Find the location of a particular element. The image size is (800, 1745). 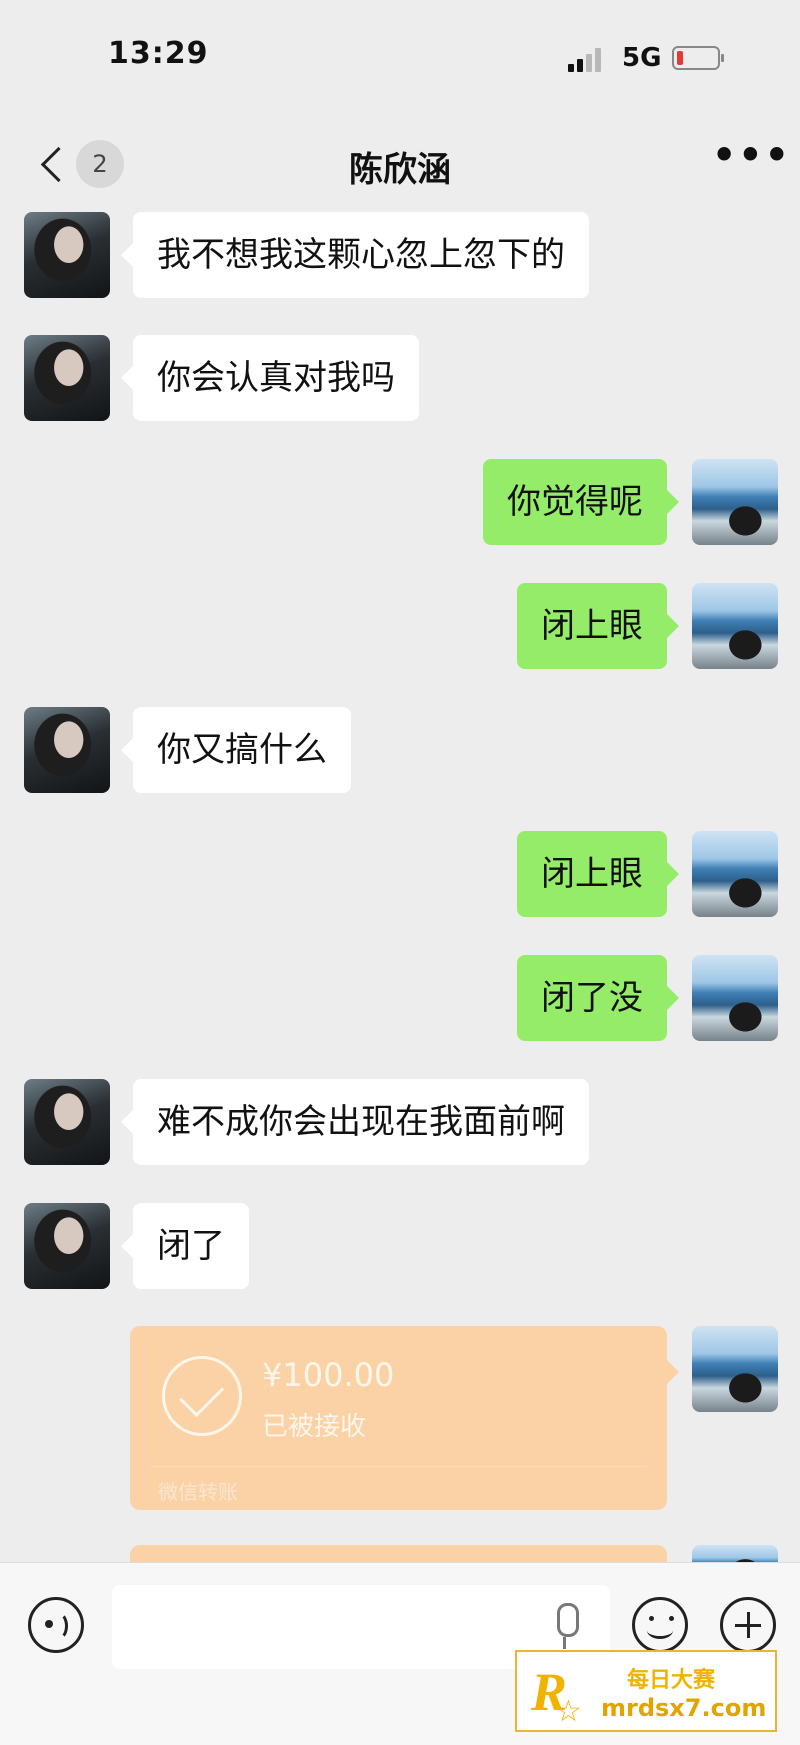

watermark-title: 每日大赛 is located at coordinates (671, 1680).